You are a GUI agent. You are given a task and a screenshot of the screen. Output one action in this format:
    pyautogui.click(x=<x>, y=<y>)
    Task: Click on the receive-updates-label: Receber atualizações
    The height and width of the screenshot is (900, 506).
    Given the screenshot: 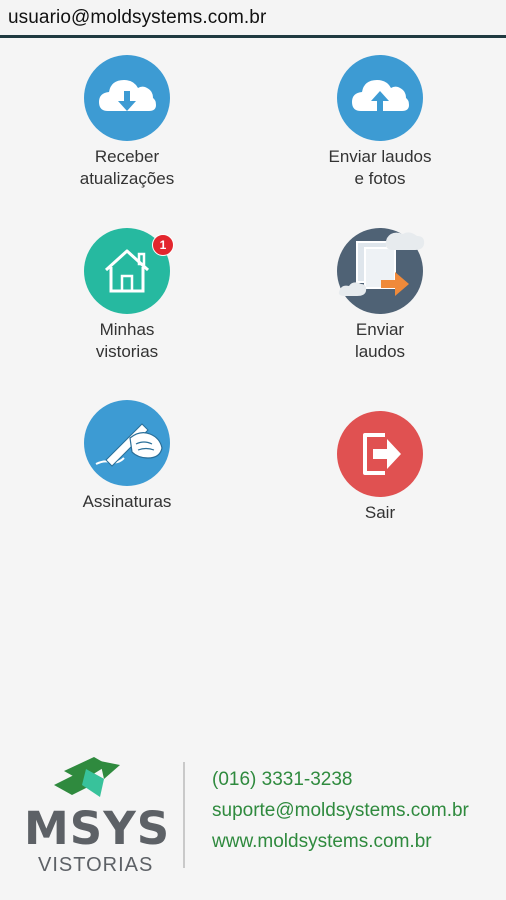 What is the action you would take?
    pyautogui.click(x=127, y=167)
    